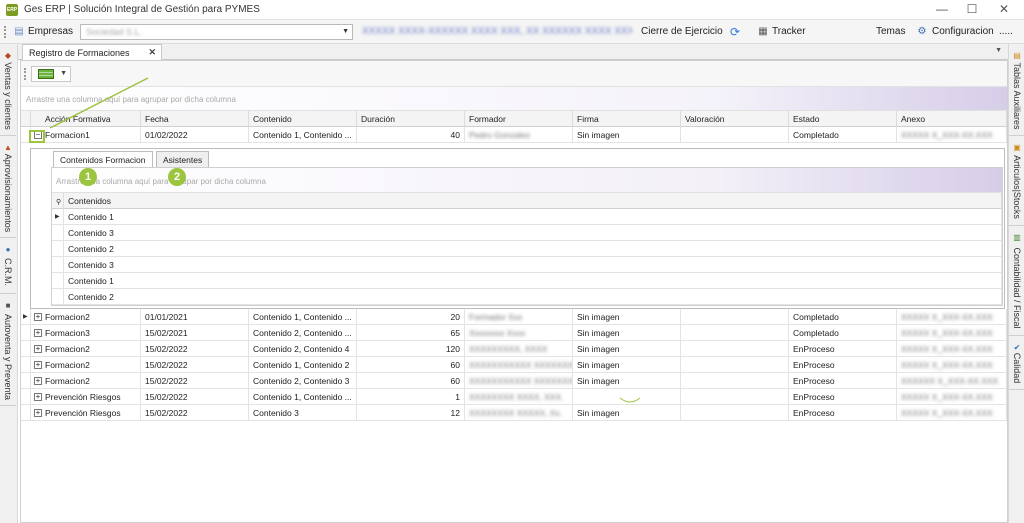 The image size is (1024, 523). What do you see at coordinates (1016, 365) in the screenshot?
I see `dock-tab-calidad: ✔ Calidad` at bounding box center [1016, 365].